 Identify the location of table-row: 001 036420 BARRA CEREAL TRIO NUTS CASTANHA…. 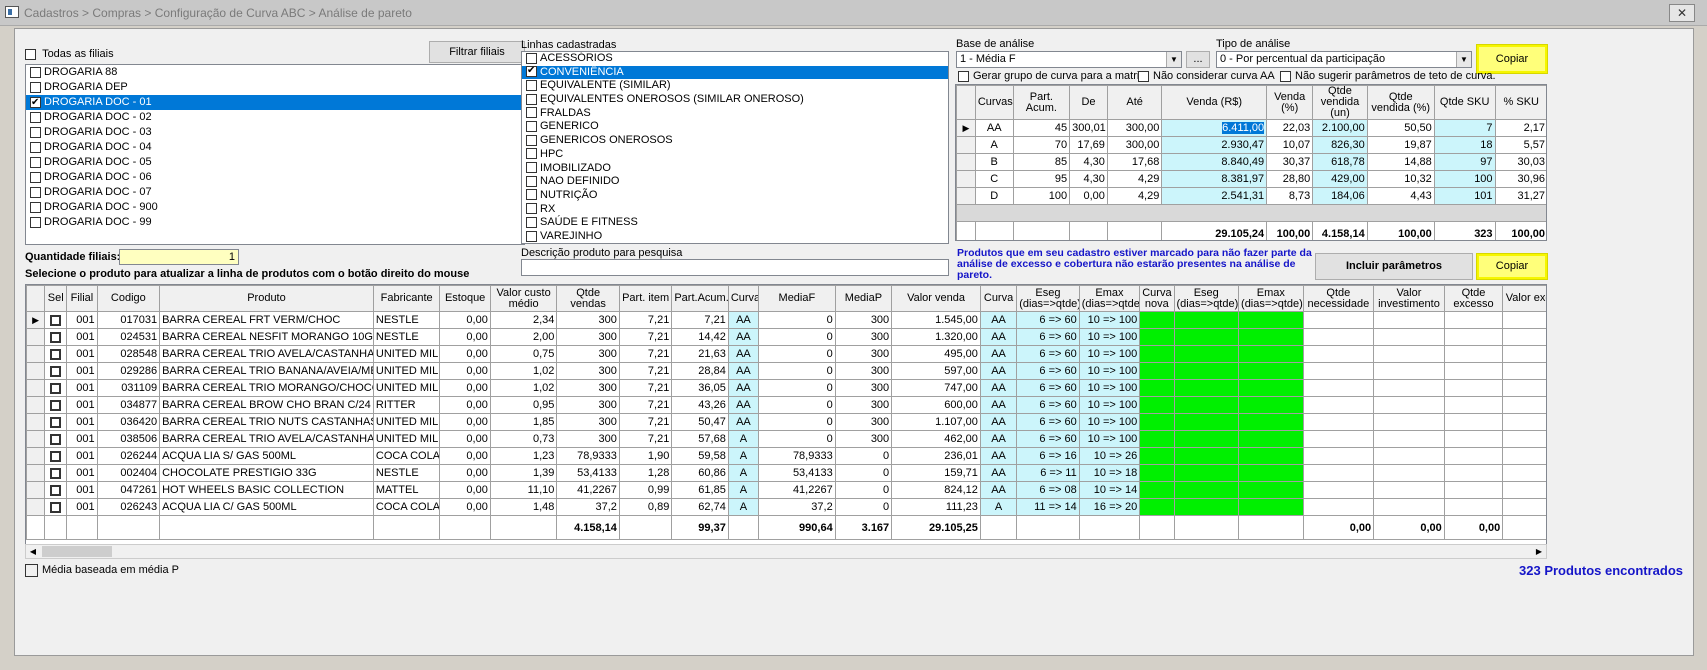
(786, 422).